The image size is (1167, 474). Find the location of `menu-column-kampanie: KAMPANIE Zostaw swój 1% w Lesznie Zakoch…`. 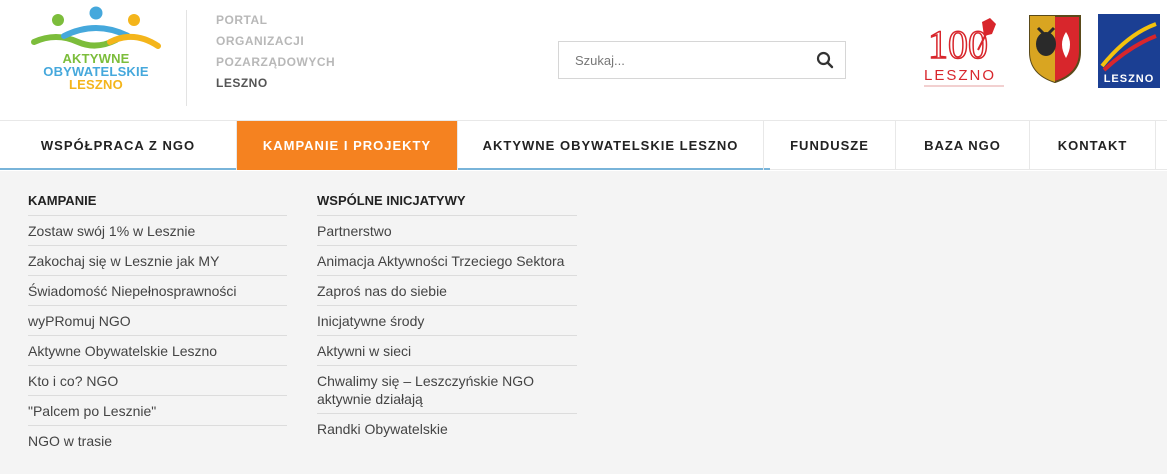

menu-column-kampanie: KAMPANIE Zostaw swój 1% w Lesznie Zakoch… is located at coordinates (157, 320).